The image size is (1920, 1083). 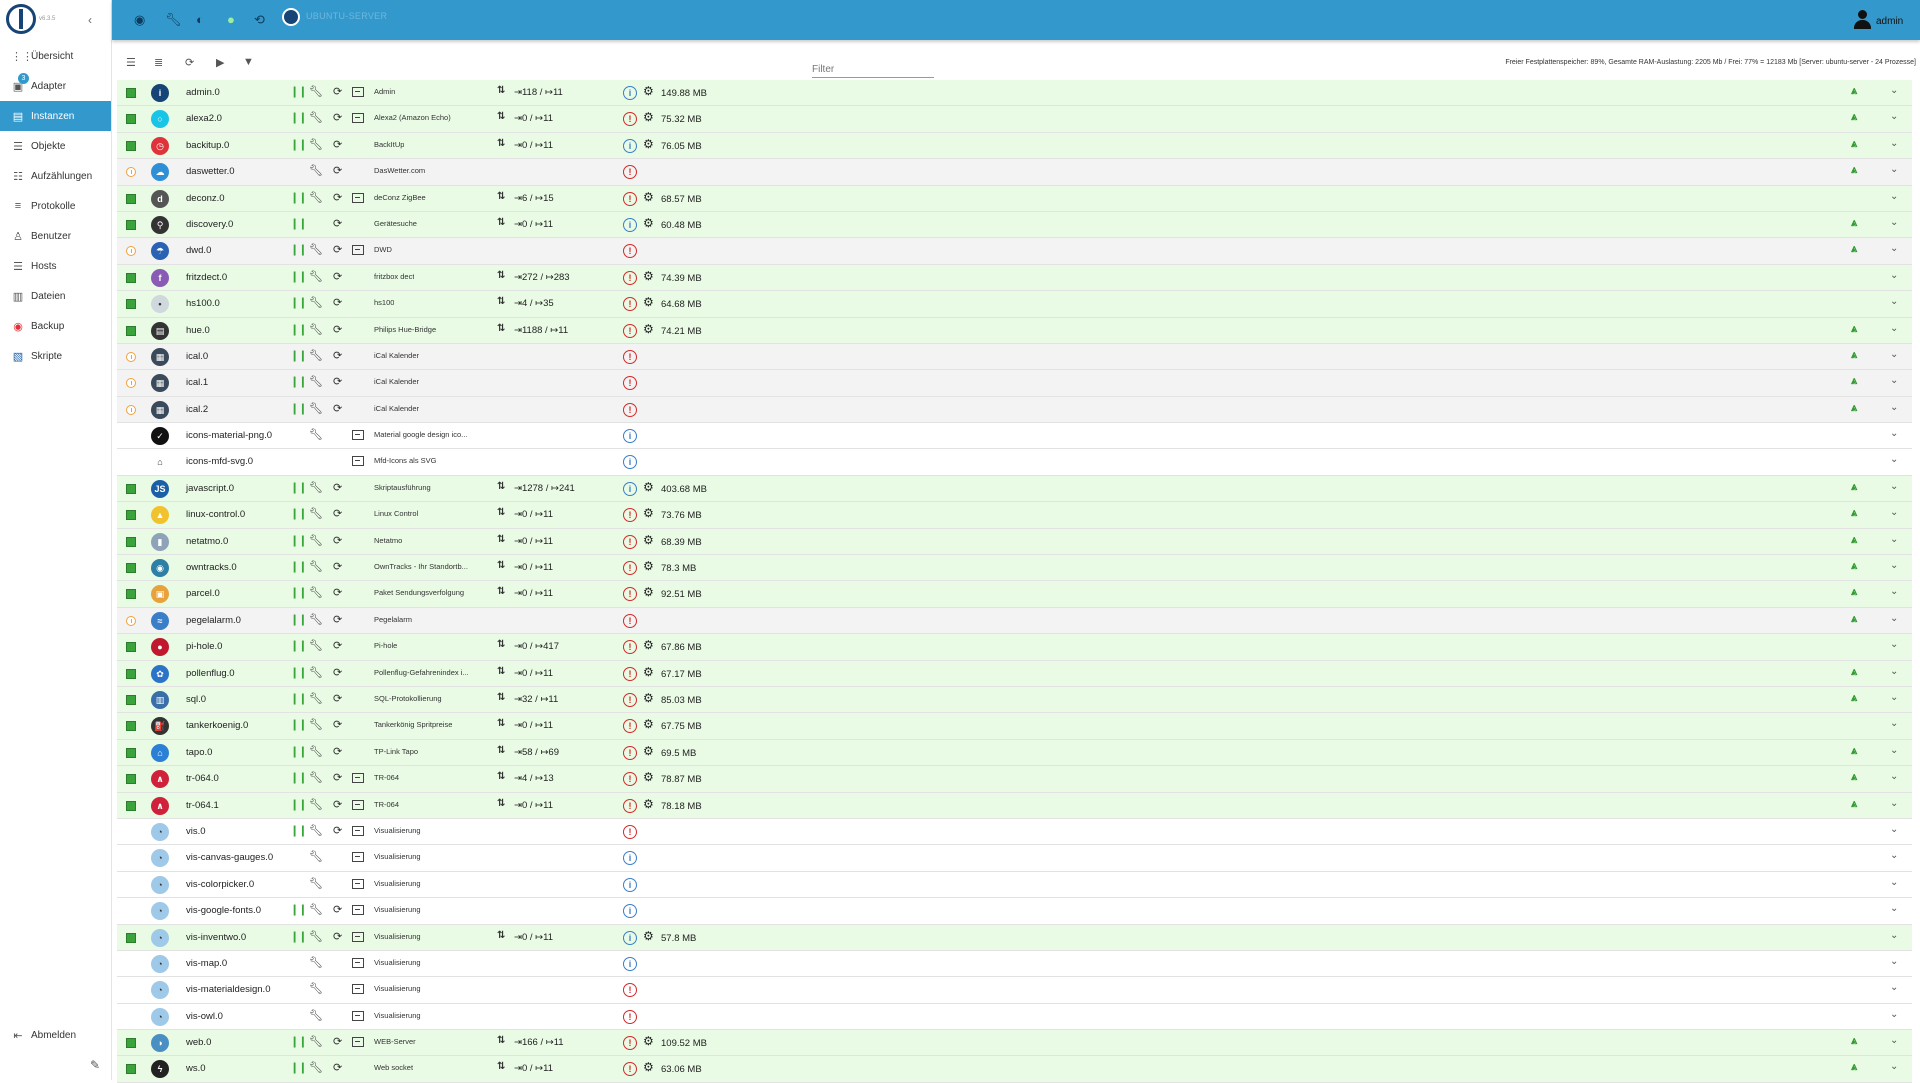 What do you see at coordinates (131, 62) in the screenshot?
I see `list-view-icon: ☰` at bounding box center [131, 62].